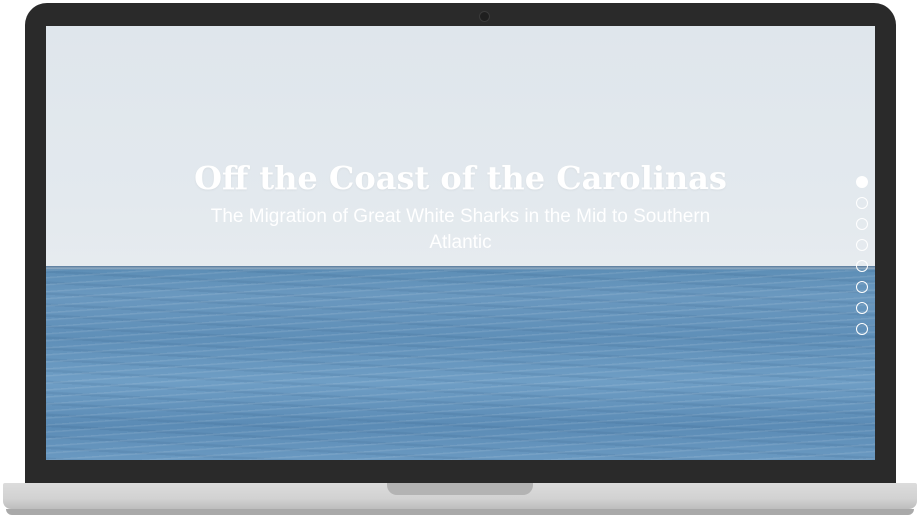  Describe the element at coordinates (460, 489) in the screenshot. I see `laptop-notch` at that location.